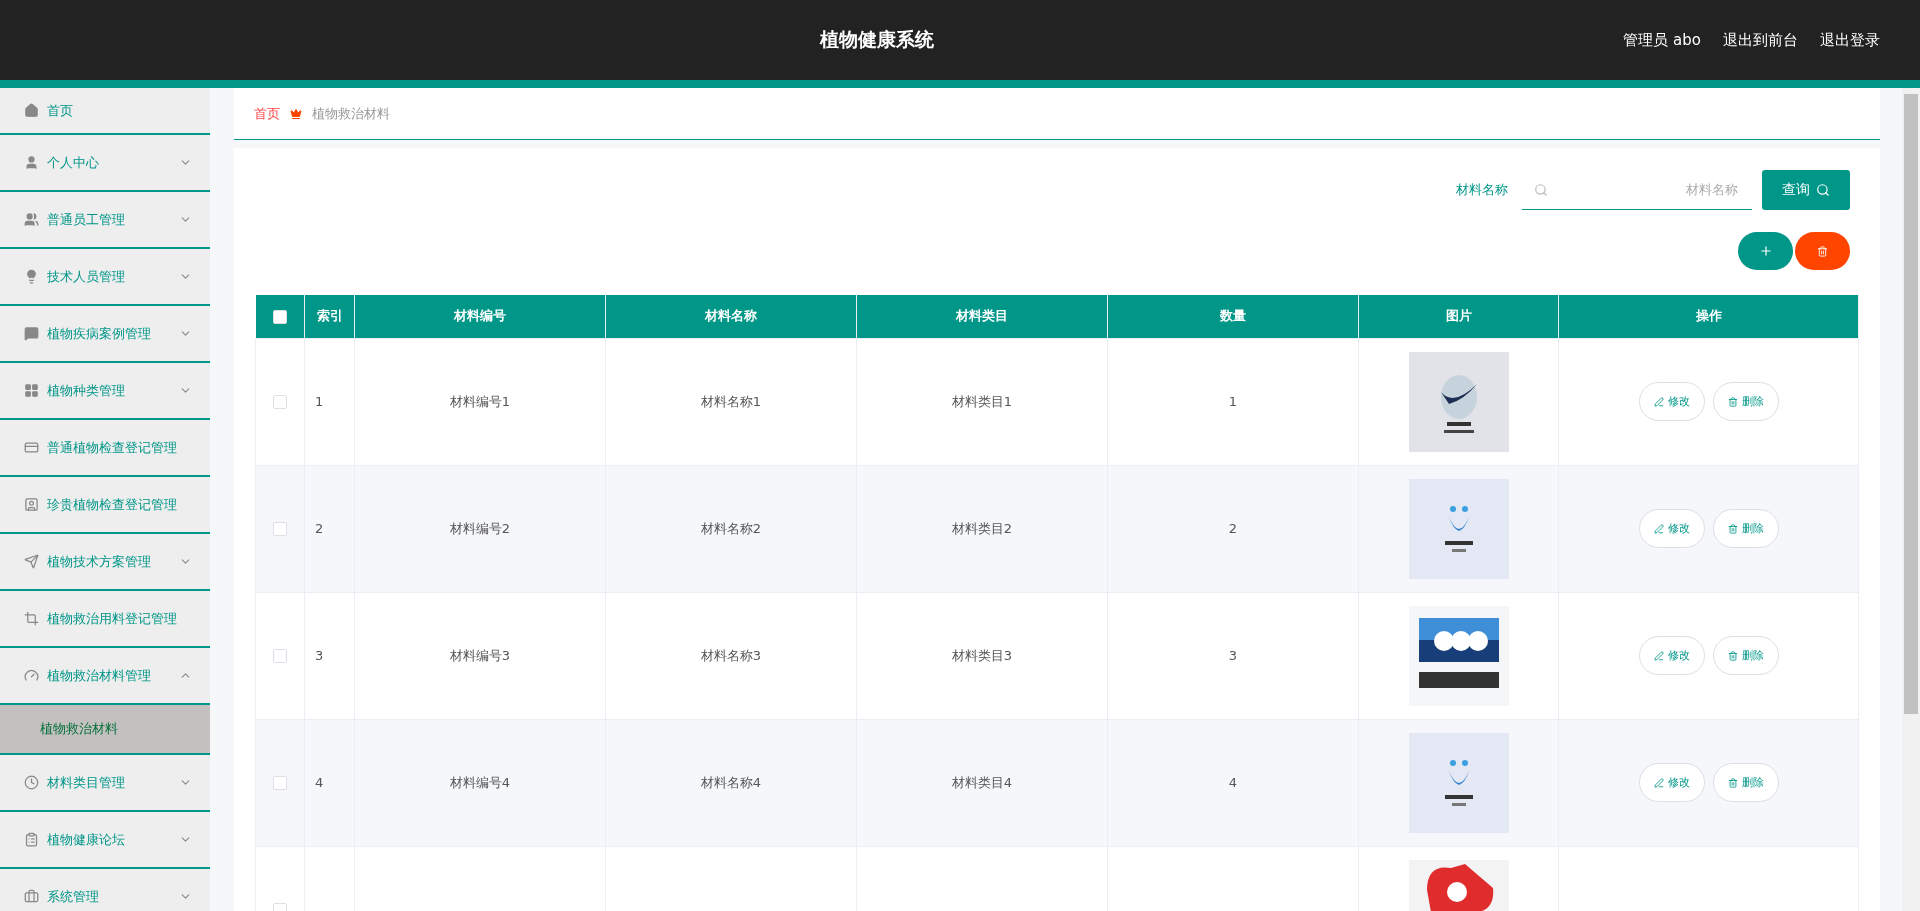  What do you see at coordinates (31, 110) in the screenshot?
I see `home-icon` at bounding box center [31, 110].